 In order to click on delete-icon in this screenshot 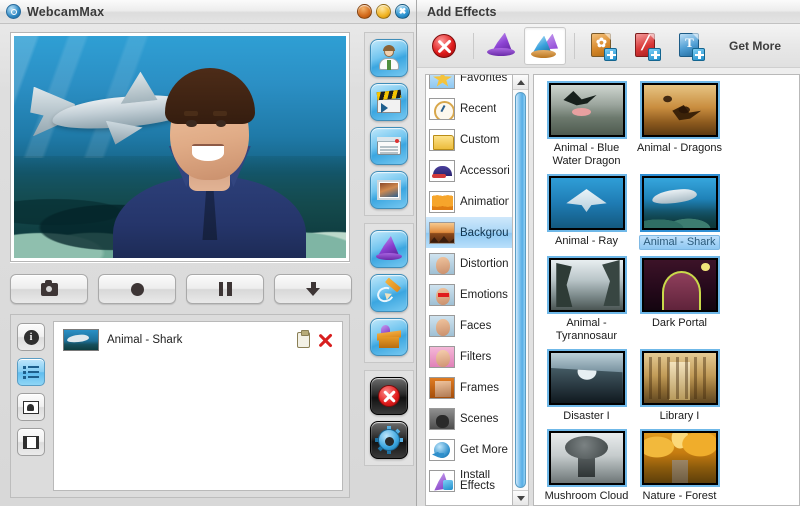, I will do `click(325, 340)`.